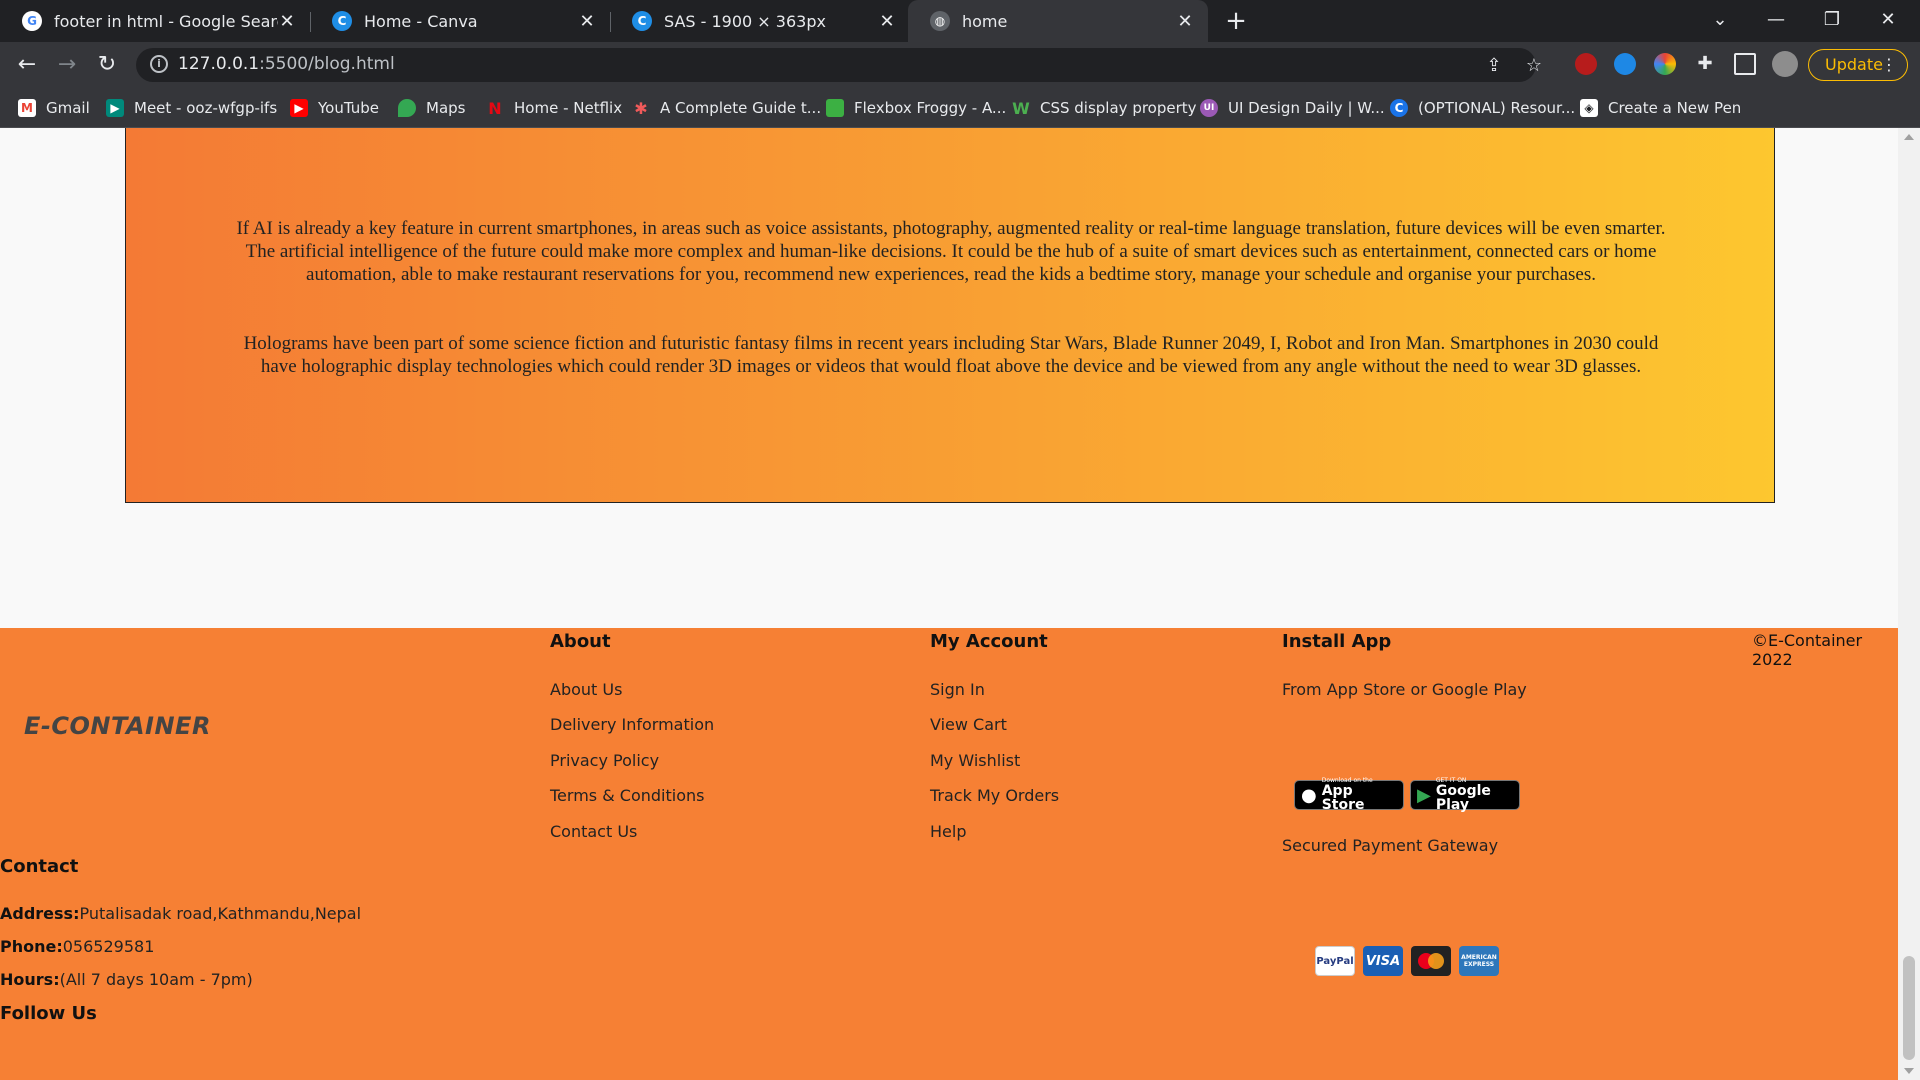 The image size is (1920, 1080). Describe the element at coordinates (117, 726) in the screenshot. I see `footer-logo: E-CONTAINER` at that location.